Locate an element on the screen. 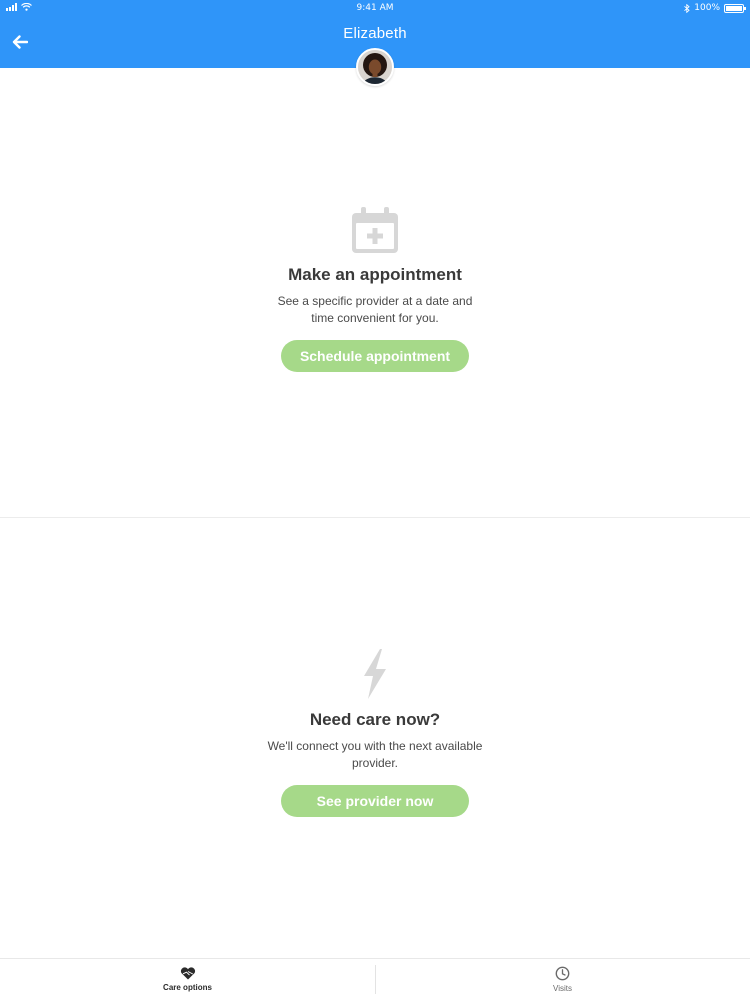 This screenshot has width=750, height=1000. calendar-plus-icon is located at coordinates (375, 230).